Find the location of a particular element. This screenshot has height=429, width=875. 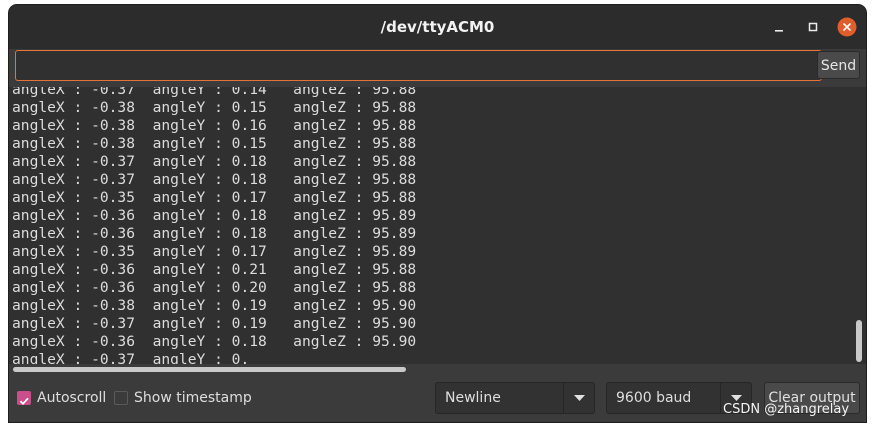

show-timestamp-checkbox is located at coordinates (121, 398).